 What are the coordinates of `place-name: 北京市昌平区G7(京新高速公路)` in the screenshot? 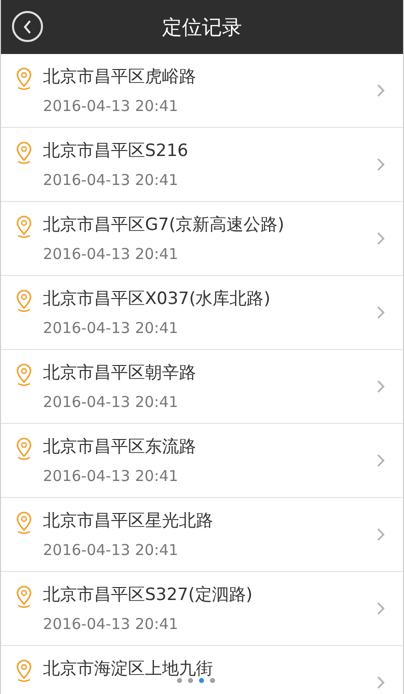 It's located at (163, 225).